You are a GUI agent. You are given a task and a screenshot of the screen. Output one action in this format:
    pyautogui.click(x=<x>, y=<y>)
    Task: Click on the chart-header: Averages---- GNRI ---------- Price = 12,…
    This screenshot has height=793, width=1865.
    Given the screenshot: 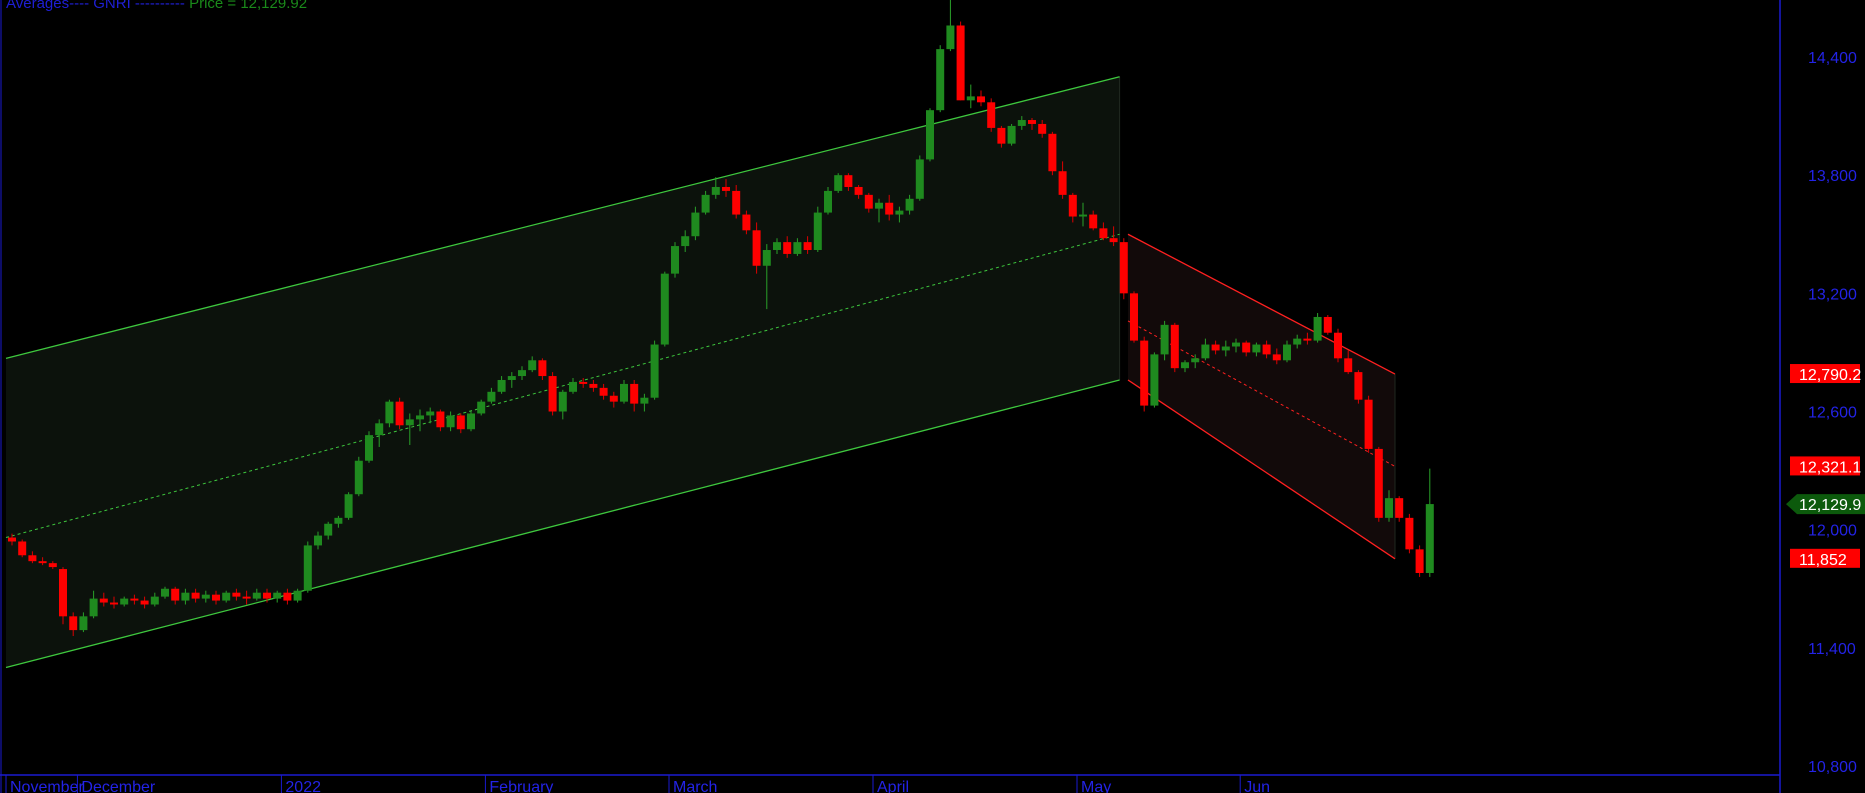 What is the action you would take?
    pyautogui.click(x=156, y=6)
    